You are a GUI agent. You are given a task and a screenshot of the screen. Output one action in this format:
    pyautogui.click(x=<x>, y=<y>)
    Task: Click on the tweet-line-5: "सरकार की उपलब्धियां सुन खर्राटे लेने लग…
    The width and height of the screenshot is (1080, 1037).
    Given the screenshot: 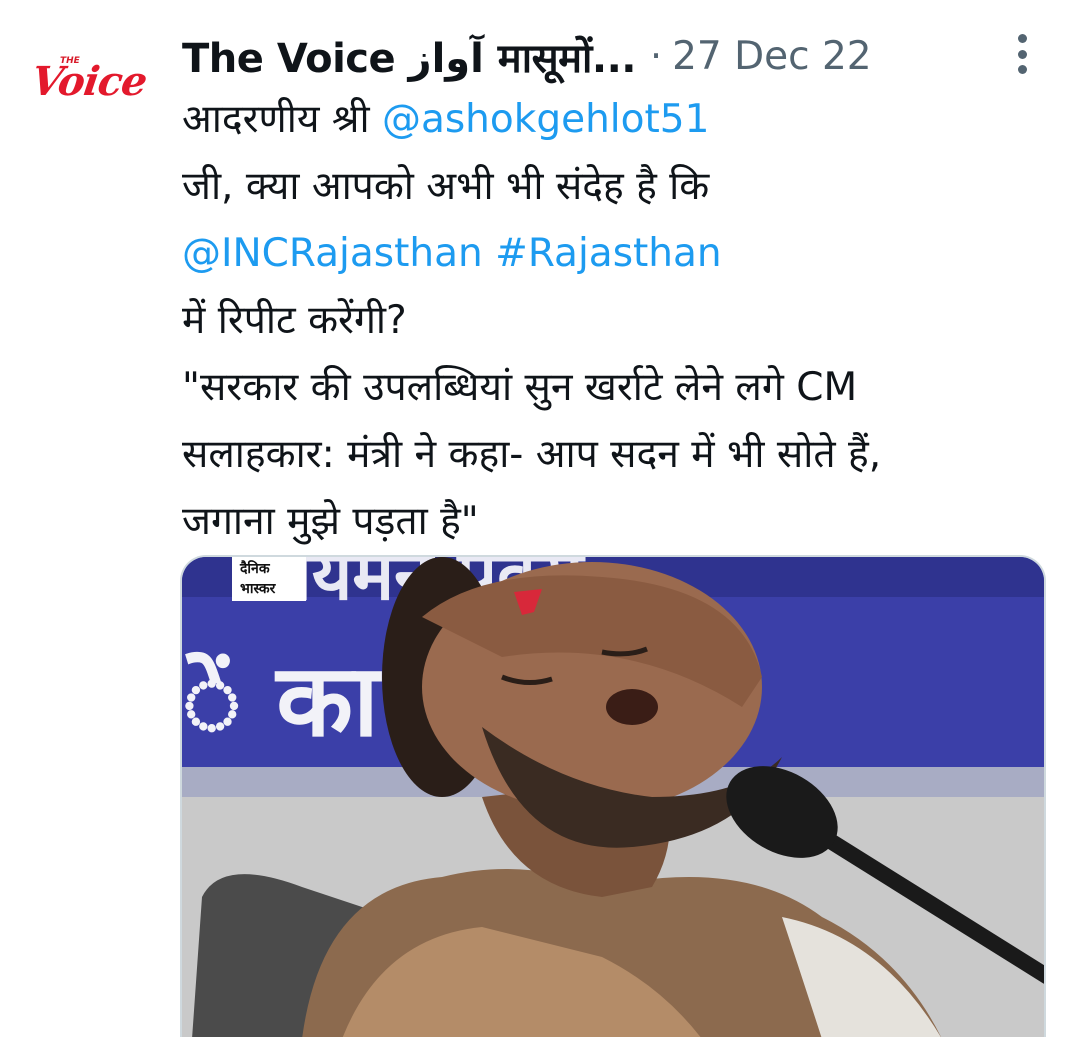 What is the action you would take?
    pyautogui.click(x=520, y=387)
    